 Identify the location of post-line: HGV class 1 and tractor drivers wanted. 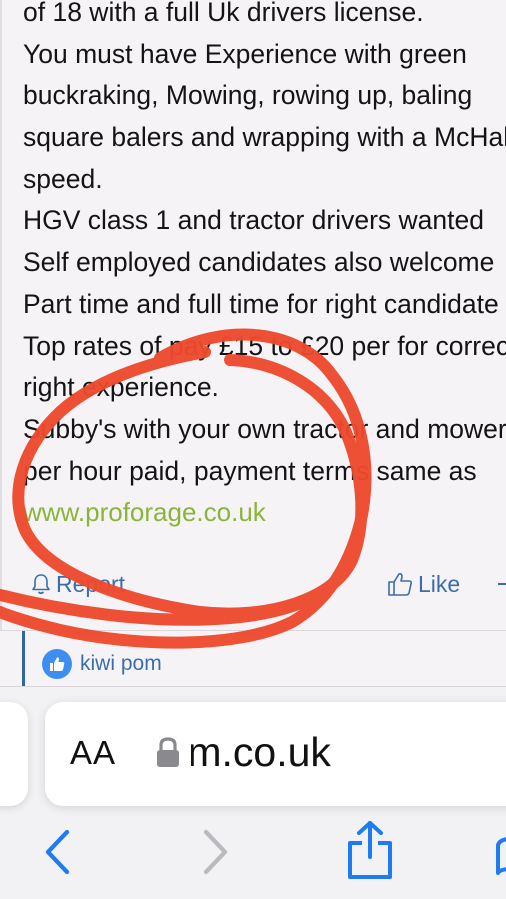
(253, 220).